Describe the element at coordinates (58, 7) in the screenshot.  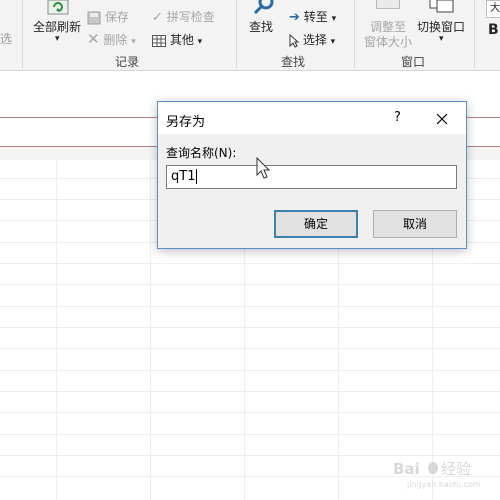
I see `refresh-icon` at that location.